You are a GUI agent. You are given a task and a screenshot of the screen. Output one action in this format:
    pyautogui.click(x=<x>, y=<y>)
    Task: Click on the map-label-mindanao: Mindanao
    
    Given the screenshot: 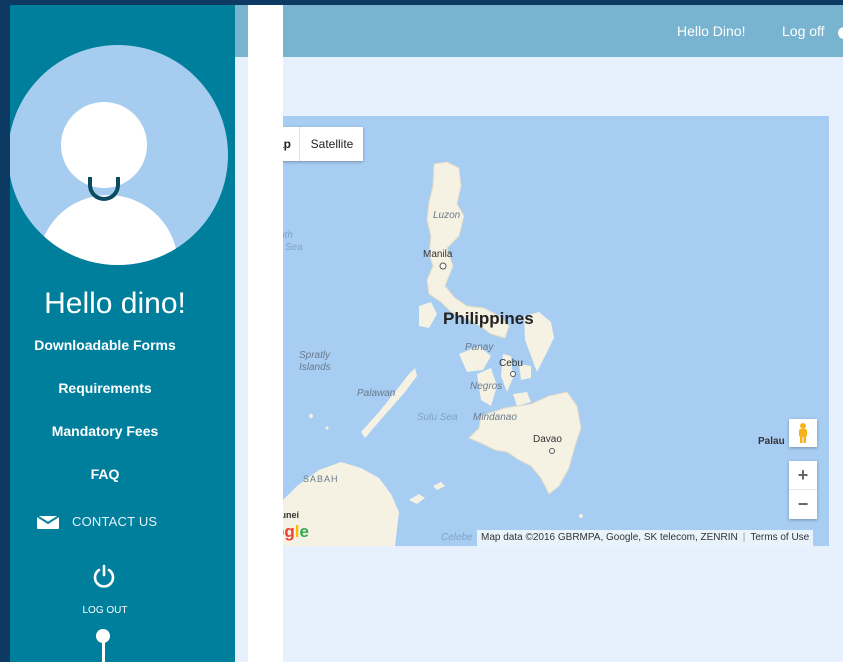 What is the action you would take?
    pyautogui.click(x=495, y=417)
    